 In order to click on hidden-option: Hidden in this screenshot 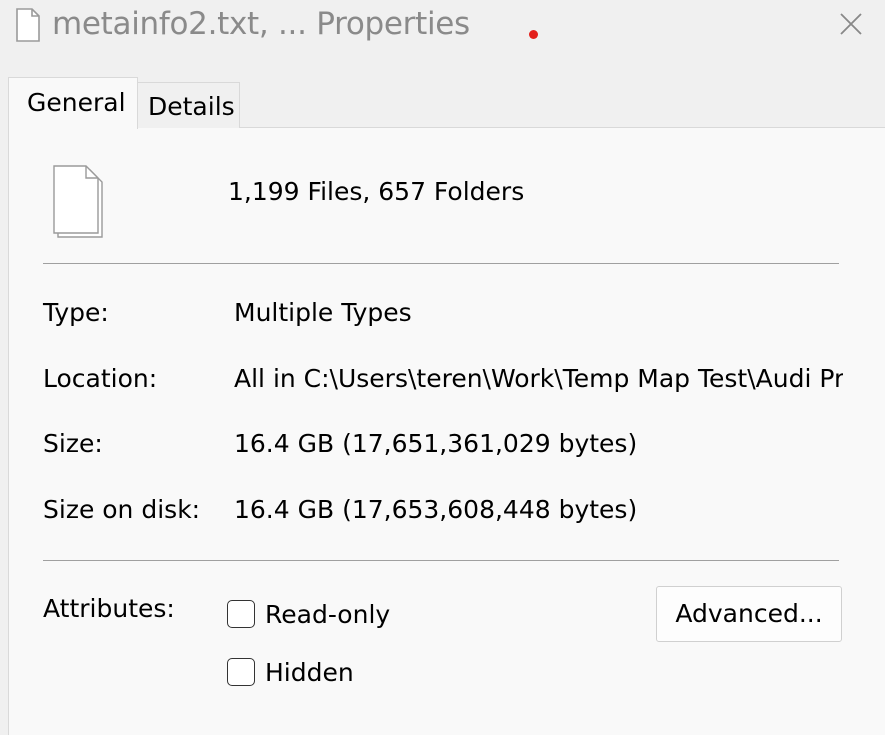, I will do `click(290, 672)`.